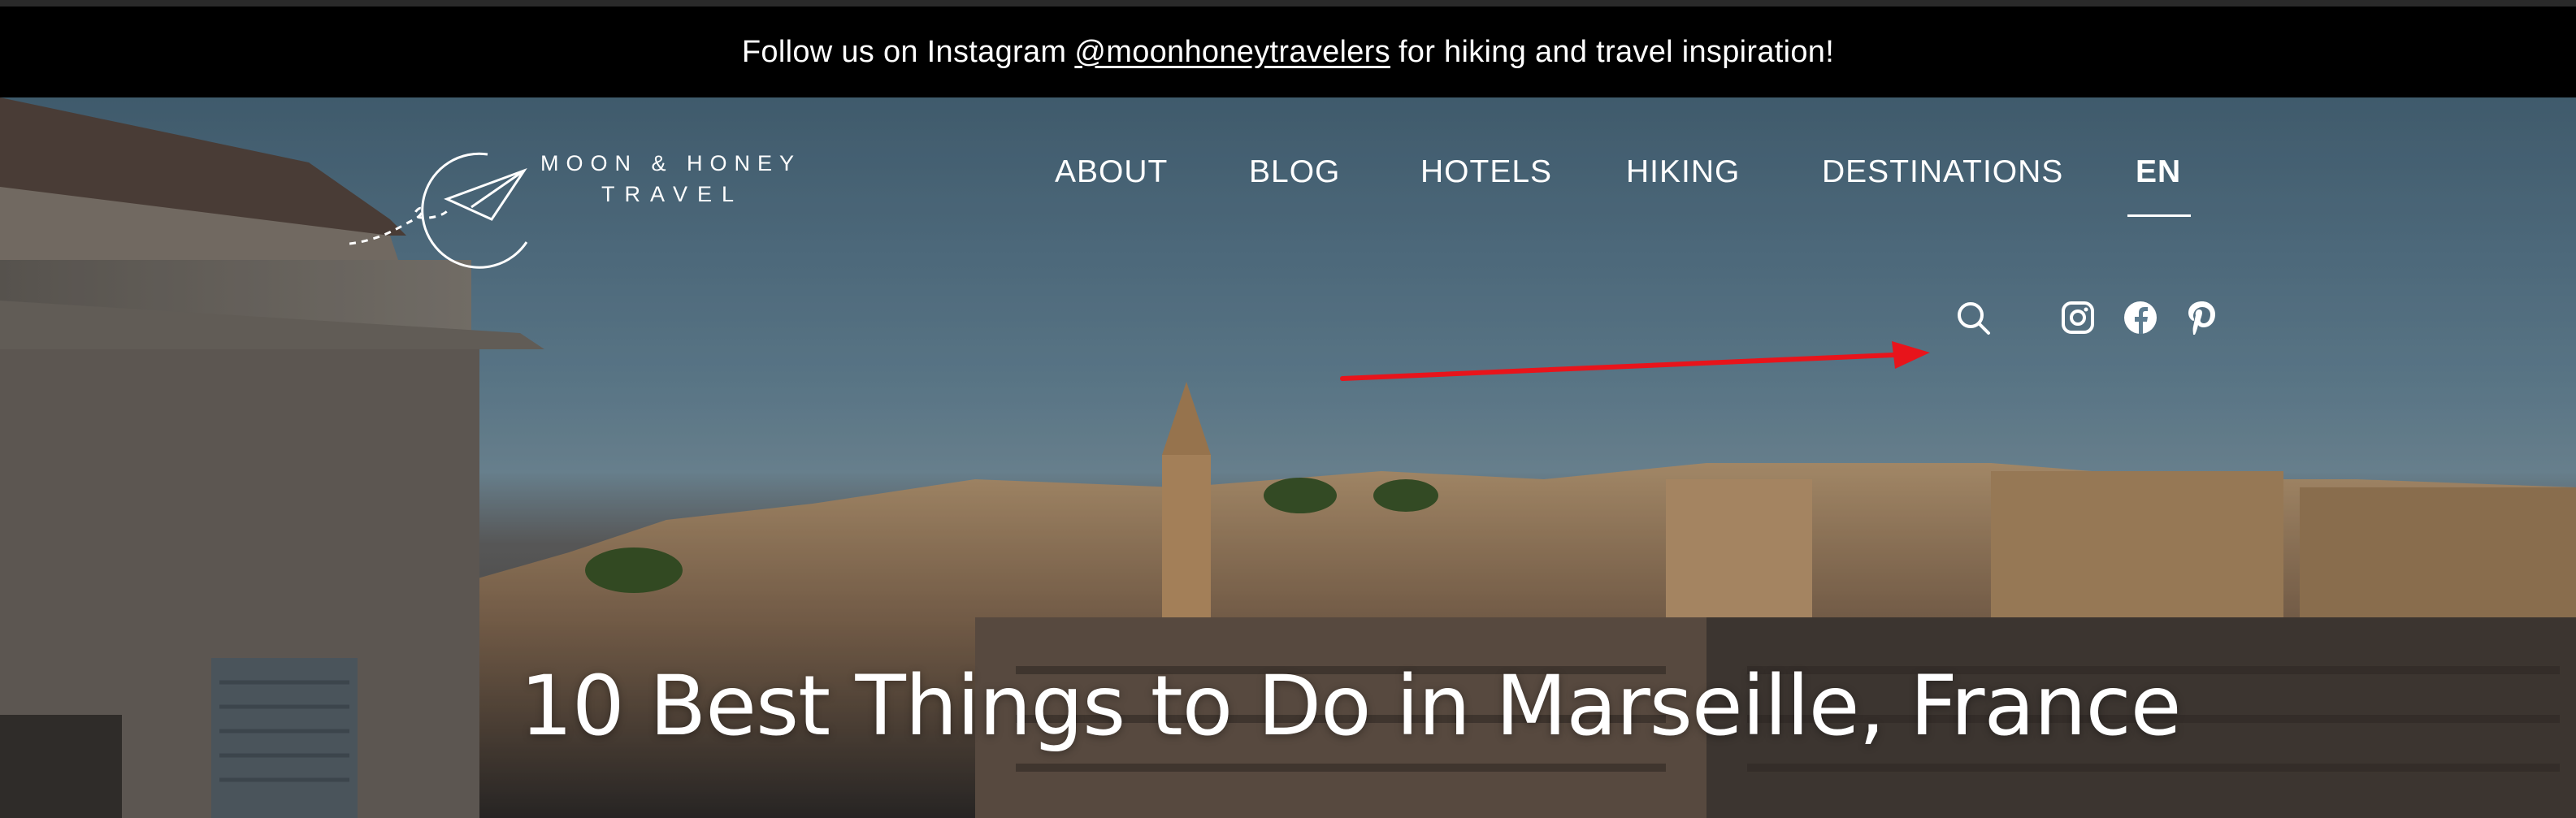  Describe the element at coordinates (1683, 172) in the screenshot. I see `nav-item-hiking: HIKING` at that location.